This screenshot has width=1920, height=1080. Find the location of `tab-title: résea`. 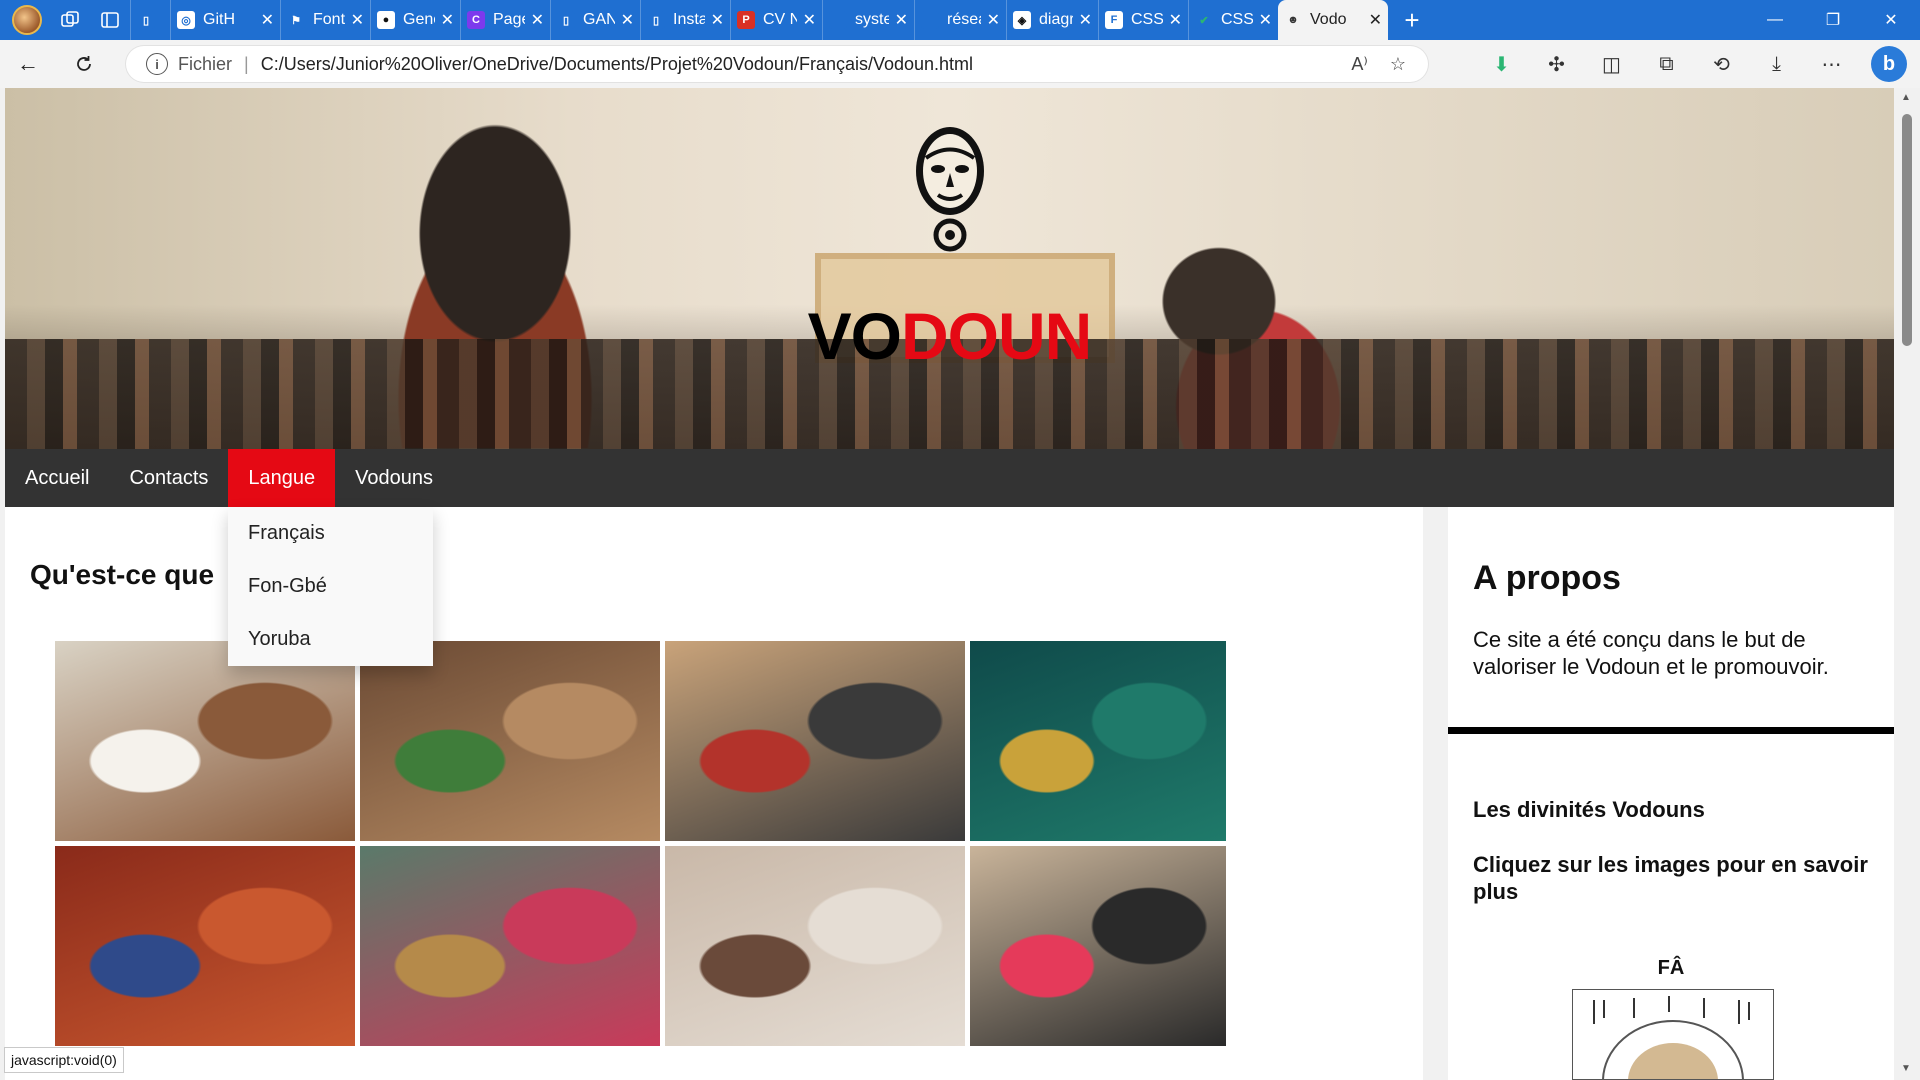

tab-title: résea is located at coordinates (964, 19).